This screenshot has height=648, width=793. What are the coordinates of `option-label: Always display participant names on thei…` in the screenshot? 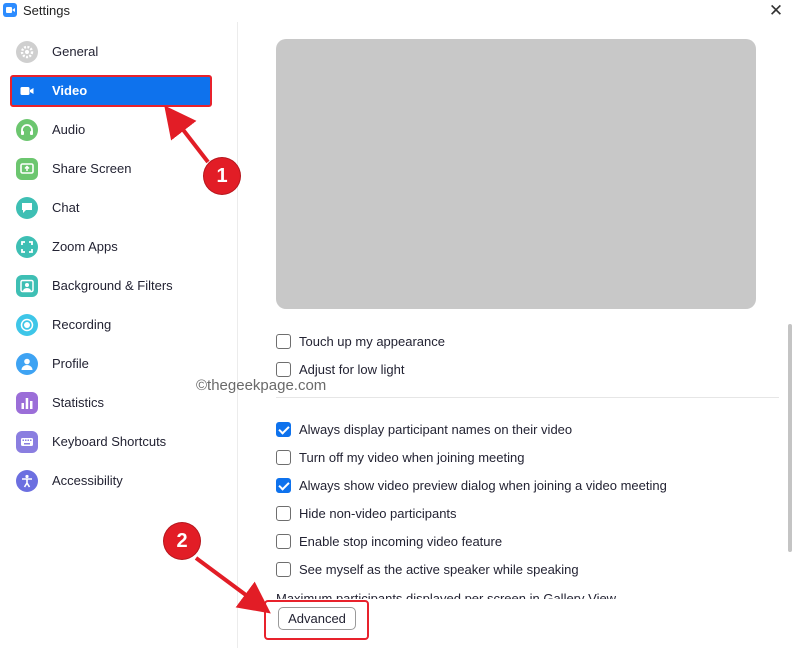 It's located at (436, 429).